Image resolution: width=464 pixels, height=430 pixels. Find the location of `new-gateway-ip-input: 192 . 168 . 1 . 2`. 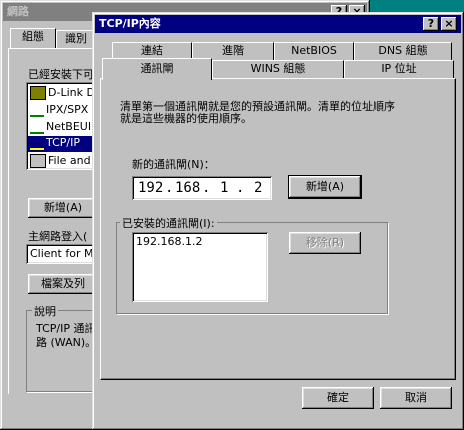

new-gateway-ip-input: 192 . 168 . 1 . 2 is located at coordinates (202, 188).